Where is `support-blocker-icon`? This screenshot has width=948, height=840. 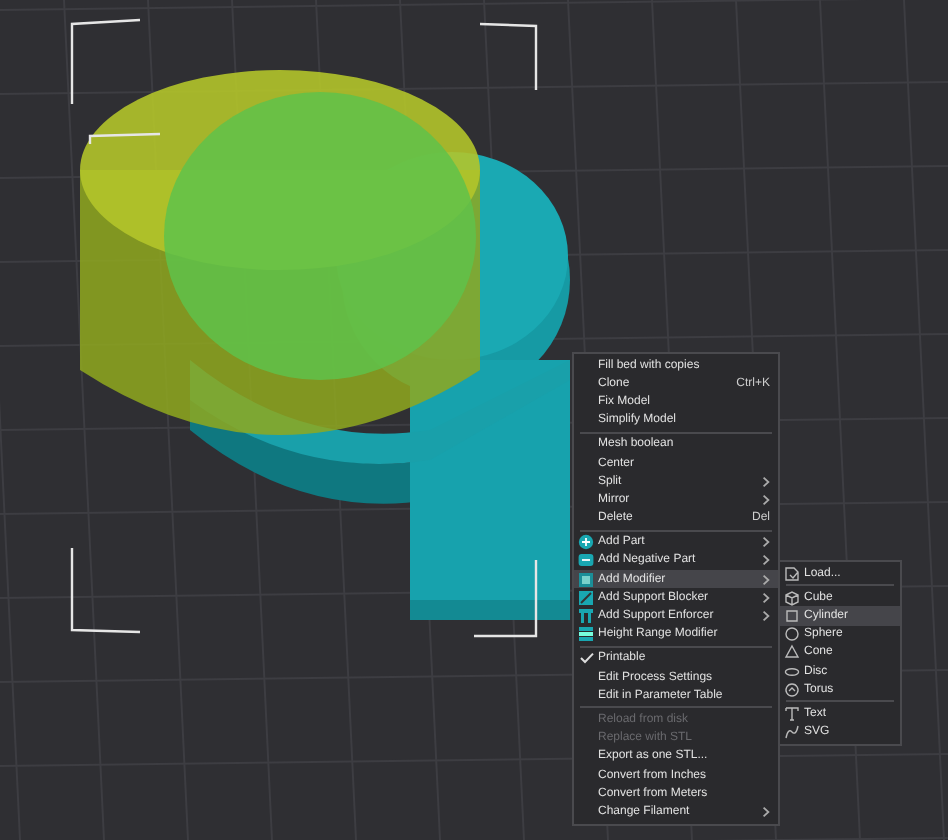 support-blocker-icon is located at coordinates (586, 597).